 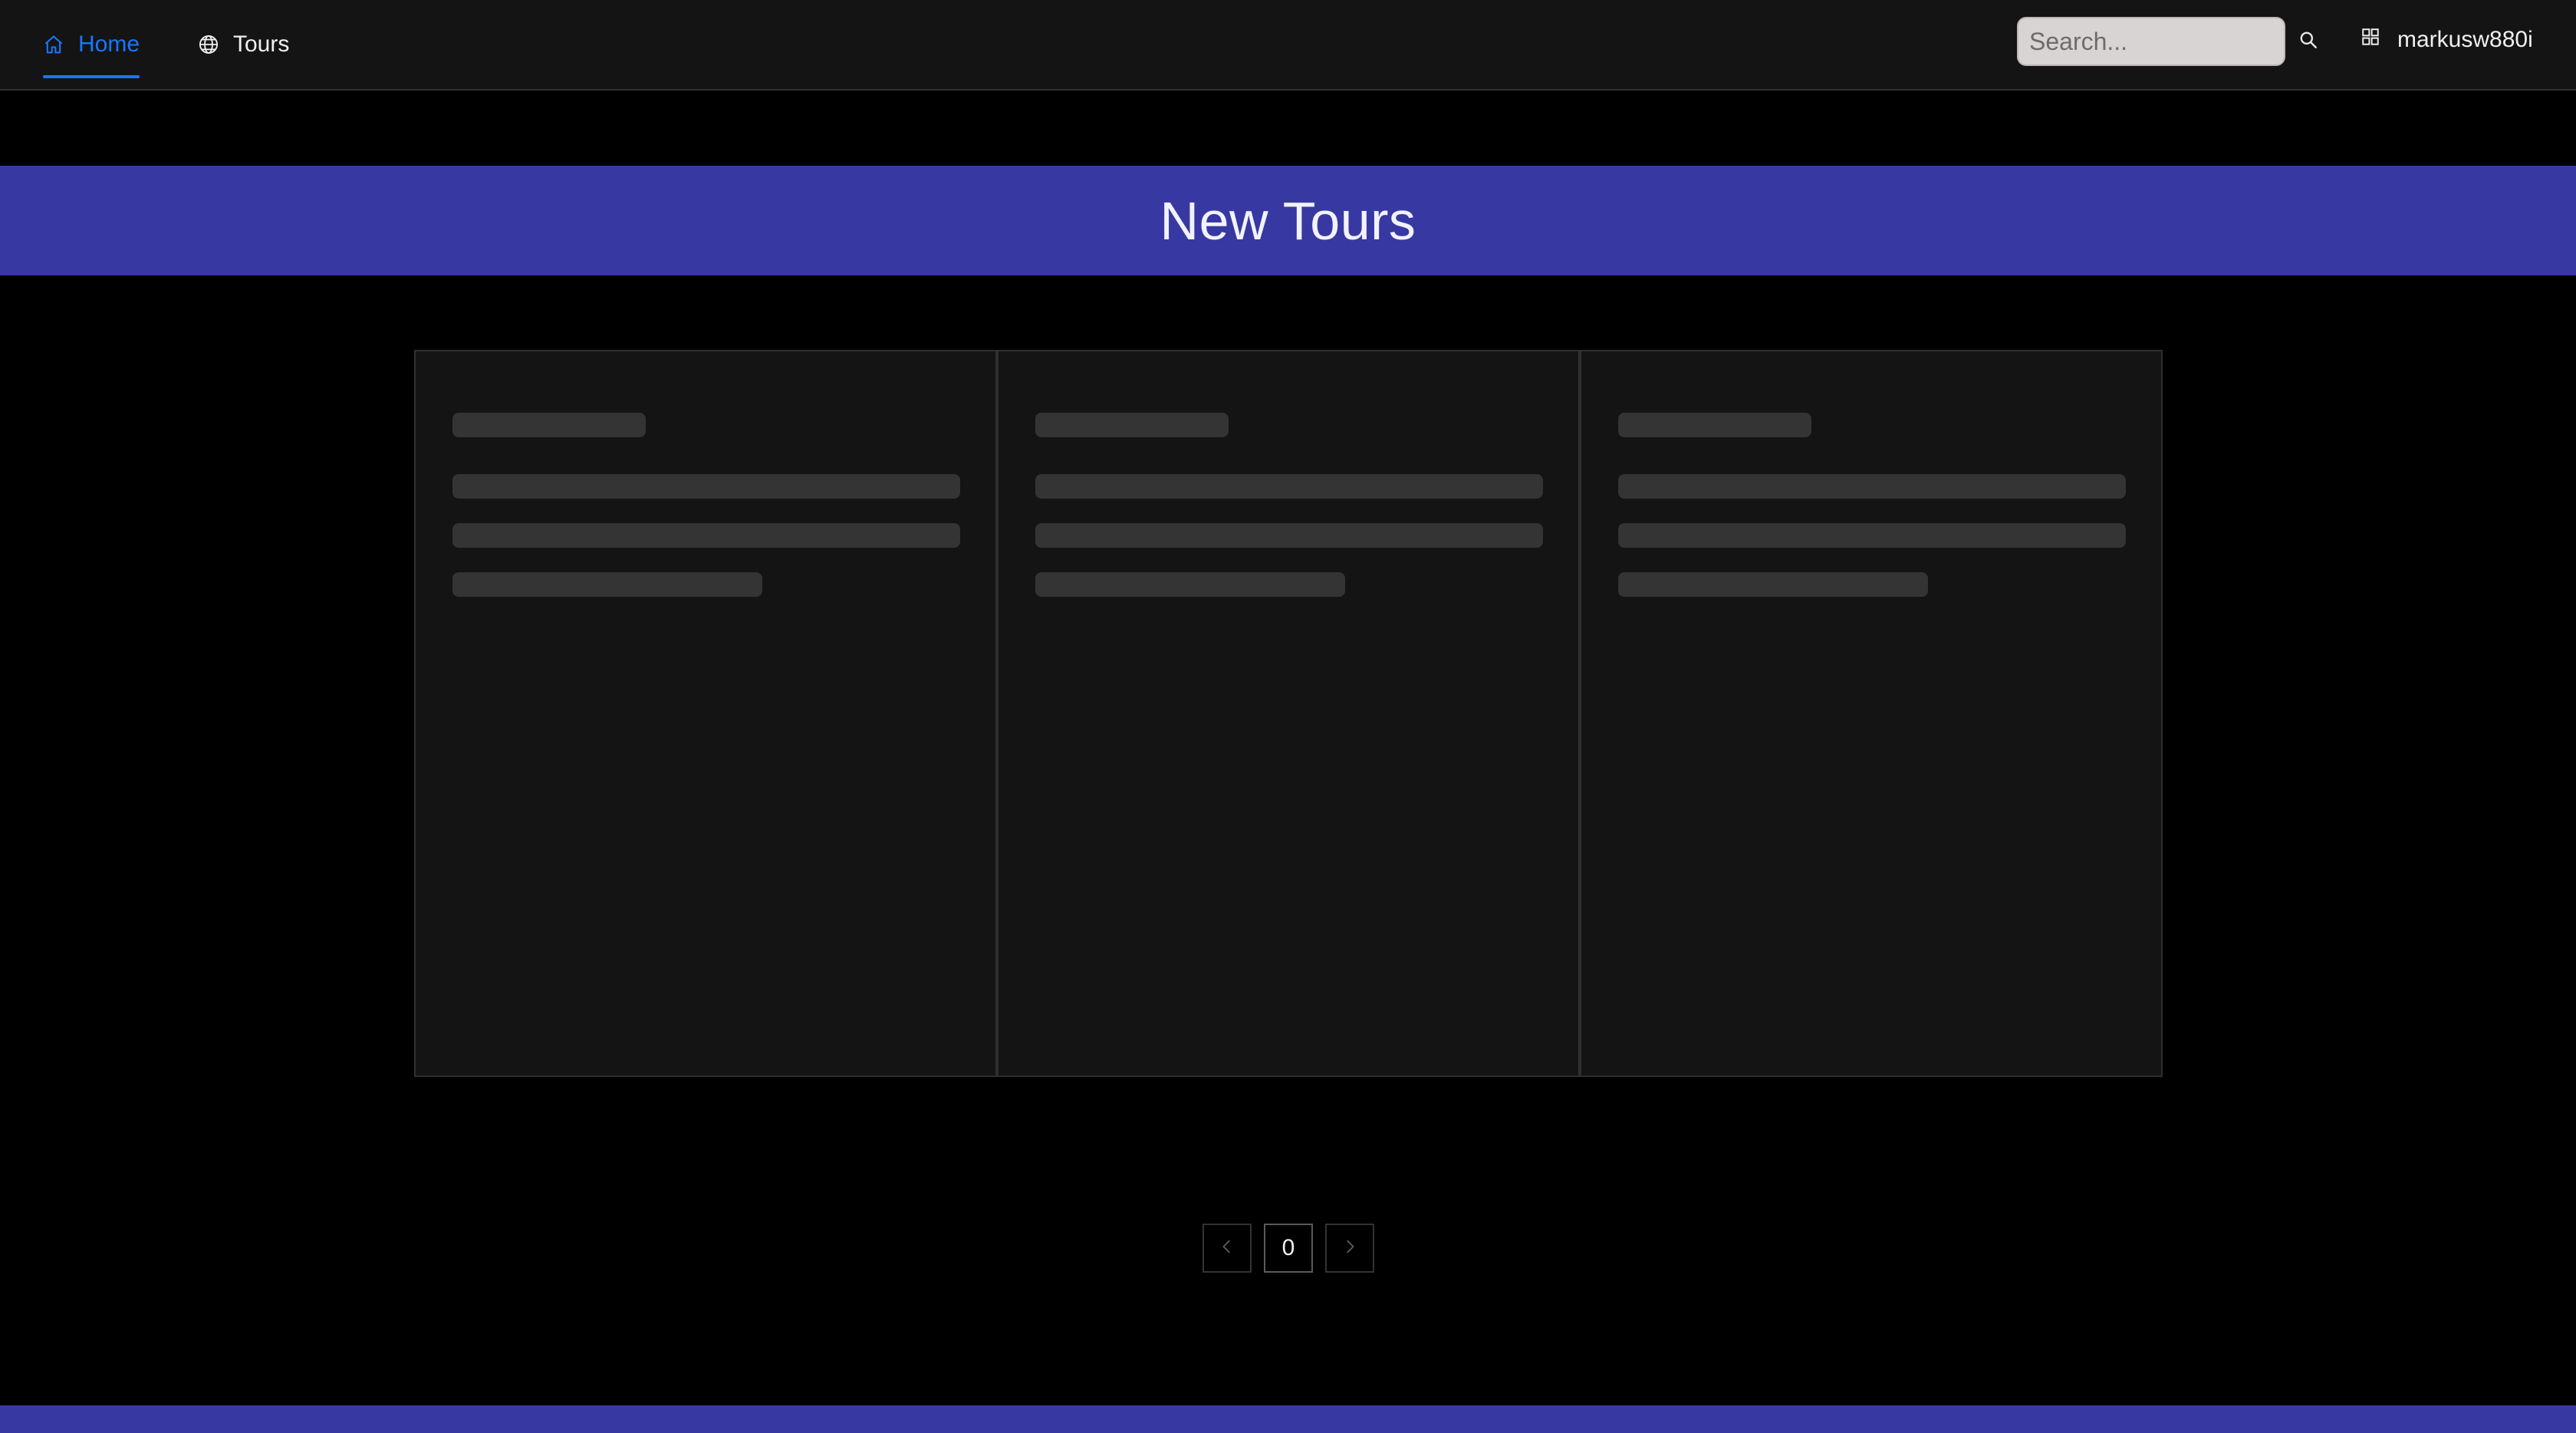 I want to click on search-input, so click(x=2151, y=41).